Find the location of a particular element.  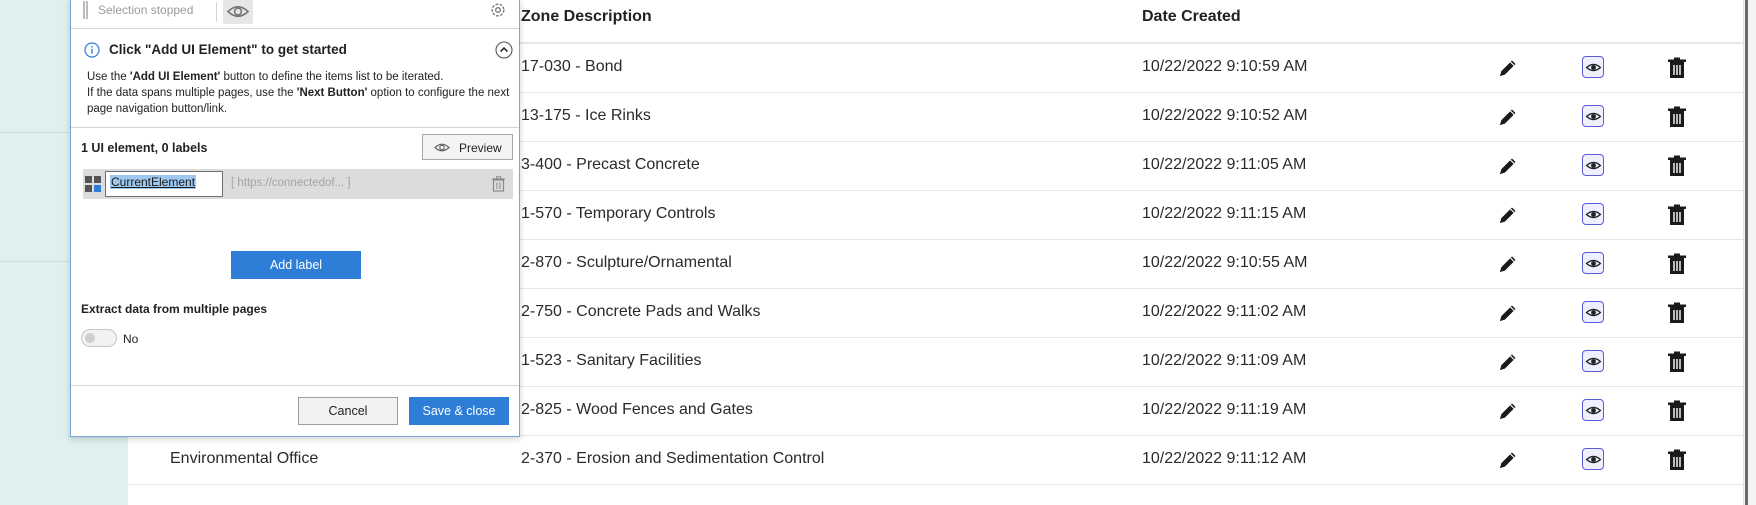

info-title: Click "Add UI Element" to get started is located at coordinates (228, 49).